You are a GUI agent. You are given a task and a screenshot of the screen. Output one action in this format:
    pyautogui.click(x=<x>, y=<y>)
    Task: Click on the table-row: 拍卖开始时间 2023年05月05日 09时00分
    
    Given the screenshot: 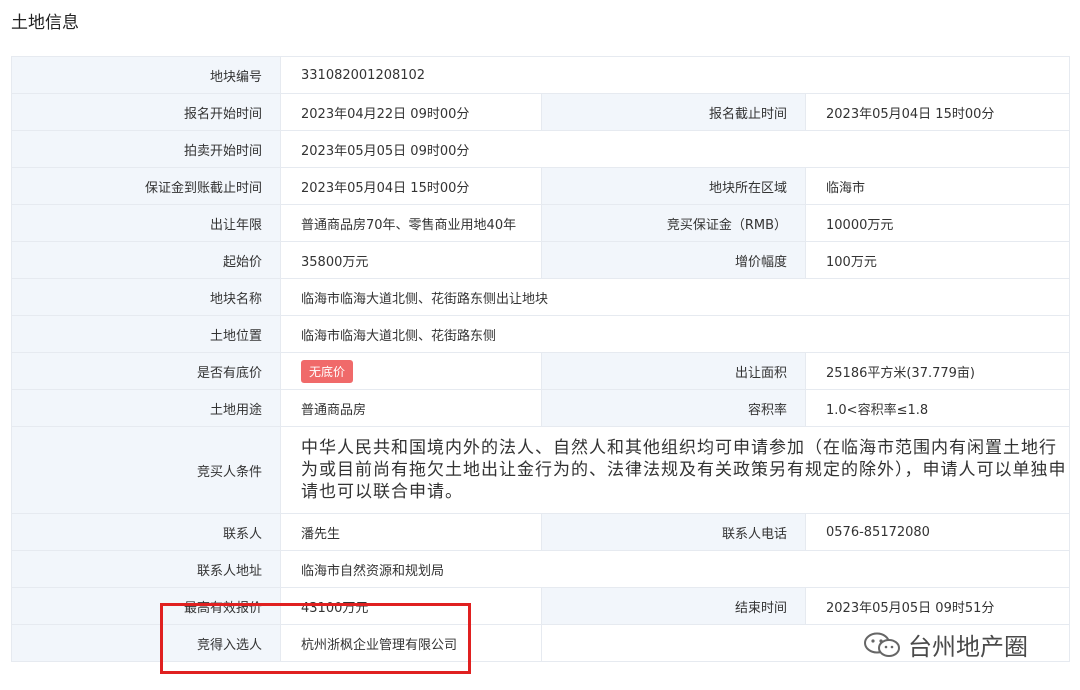 What is the action you would take?
    pyautogui.click(x=540, y=149)
    